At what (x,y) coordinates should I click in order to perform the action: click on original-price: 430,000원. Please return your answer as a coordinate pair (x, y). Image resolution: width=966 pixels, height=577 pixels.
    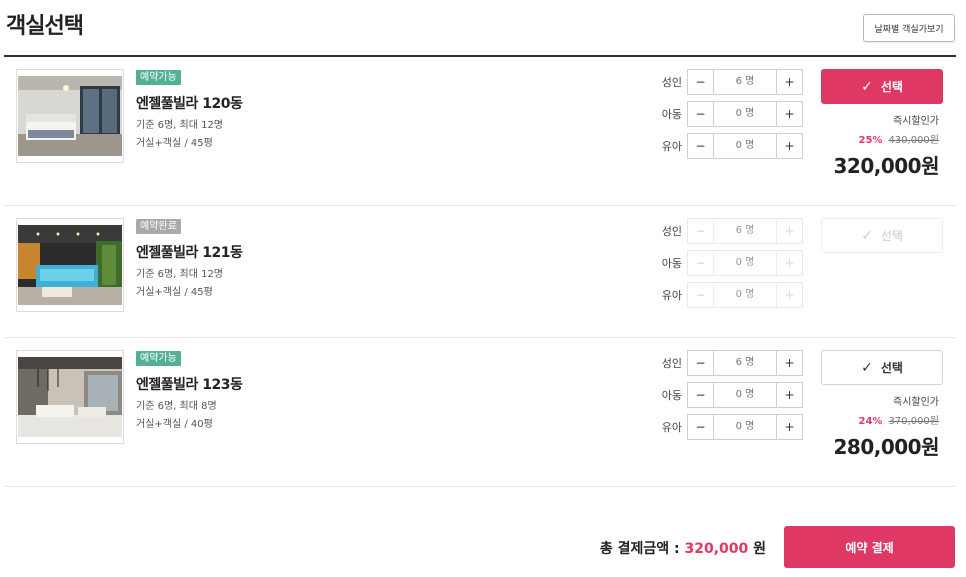
    Looking at the image, I should click on (913, 140).